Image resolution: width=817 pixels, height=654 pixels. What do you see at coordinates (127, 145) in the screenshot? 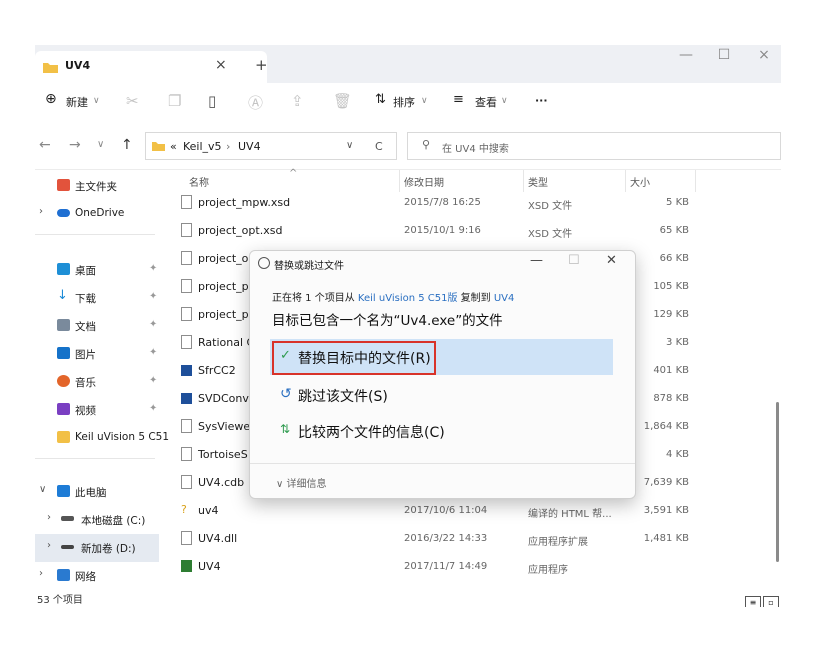
I see `up-button: ↑` at bounding box center [127, 145].